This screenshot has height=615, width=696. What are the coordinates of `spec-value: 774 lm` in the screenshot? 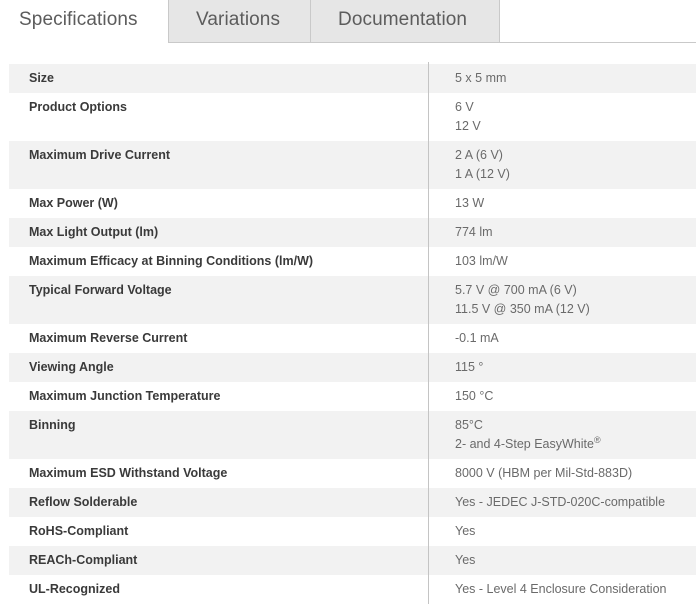 It's located at (562, 231).